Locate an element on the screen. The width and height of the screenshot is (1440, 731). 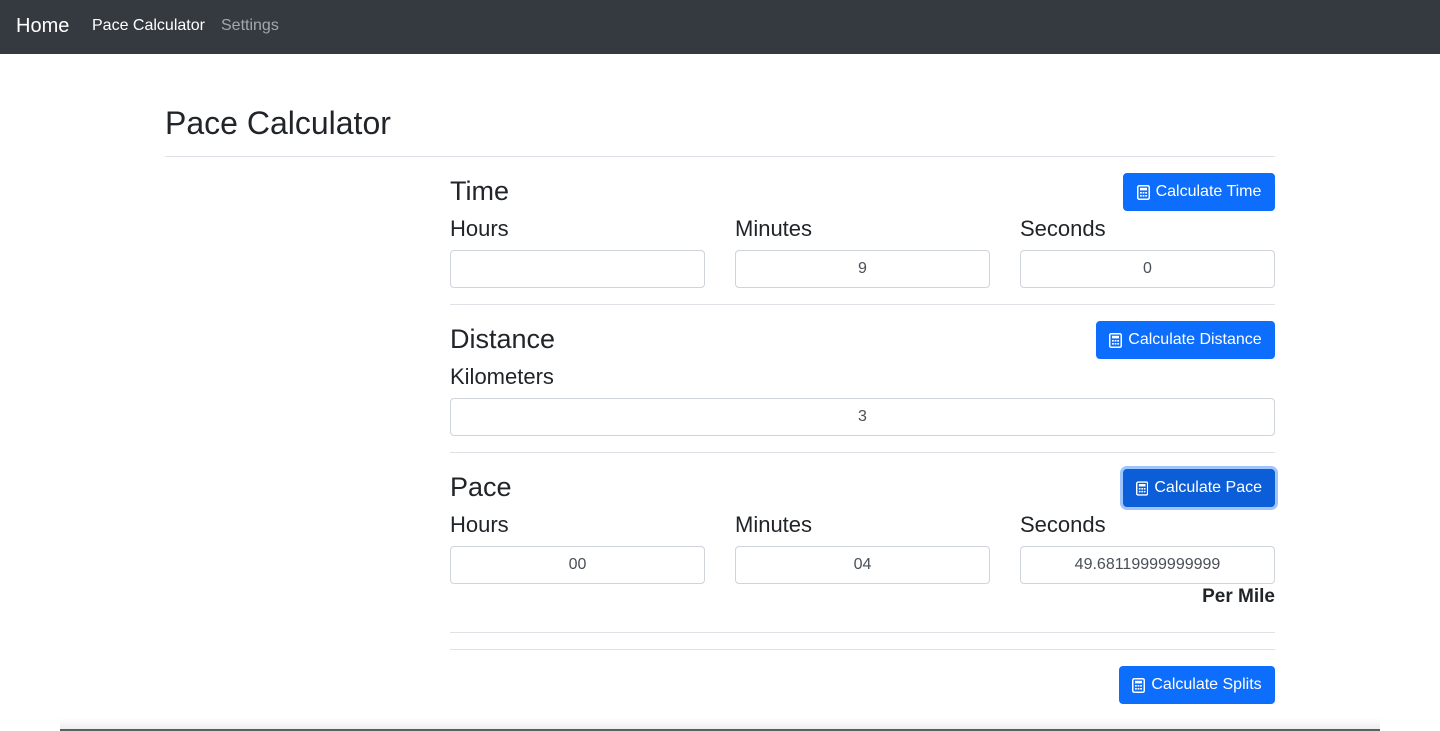
calculate-time-label: Calculate Time is located at coordinates (1208, 191).